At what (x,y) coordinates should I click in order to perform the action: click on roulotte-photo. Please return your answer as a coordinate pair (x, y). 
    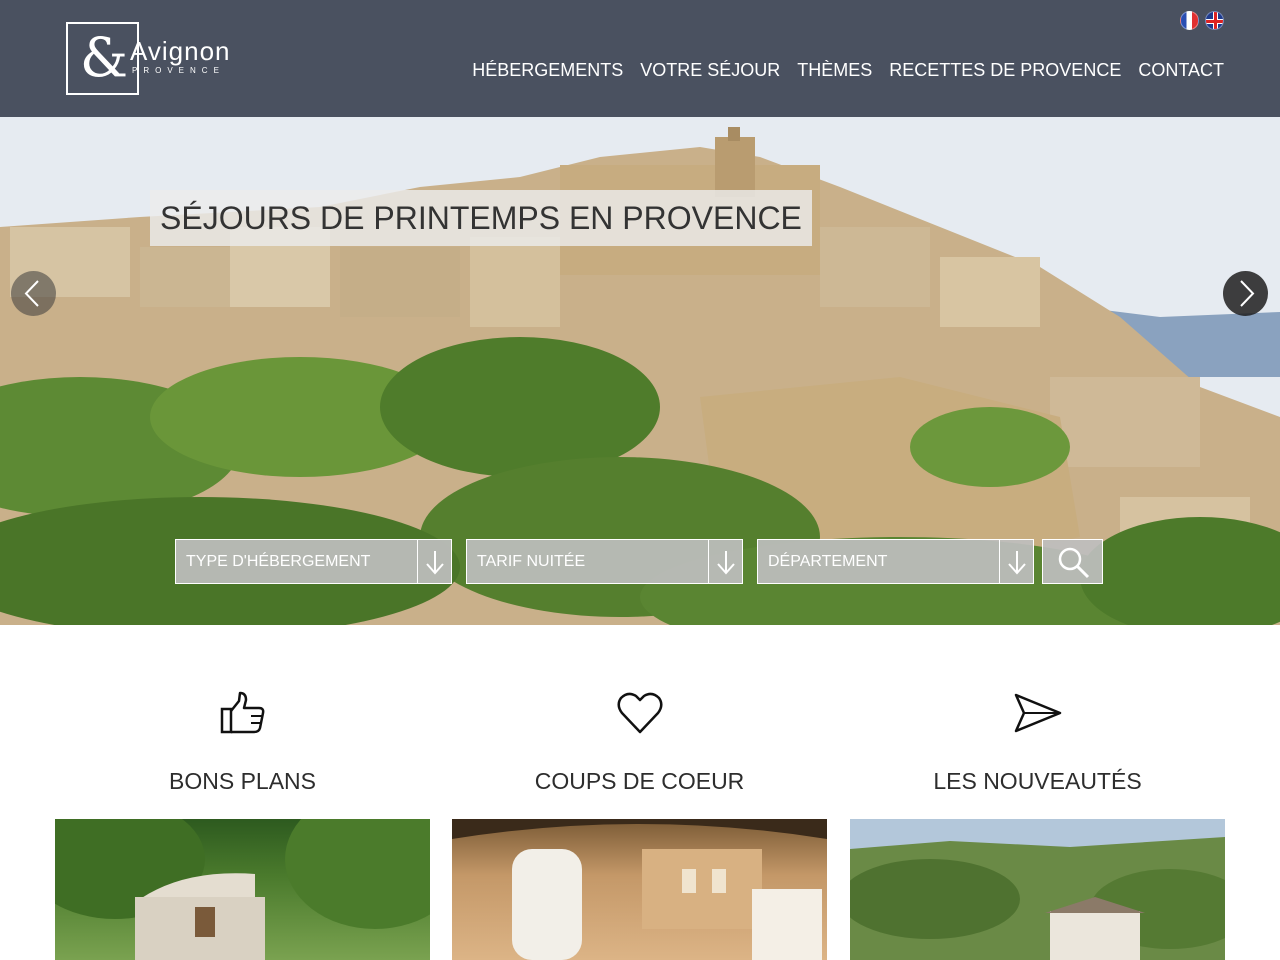
    Looking at the image, I should click on (242, 889).